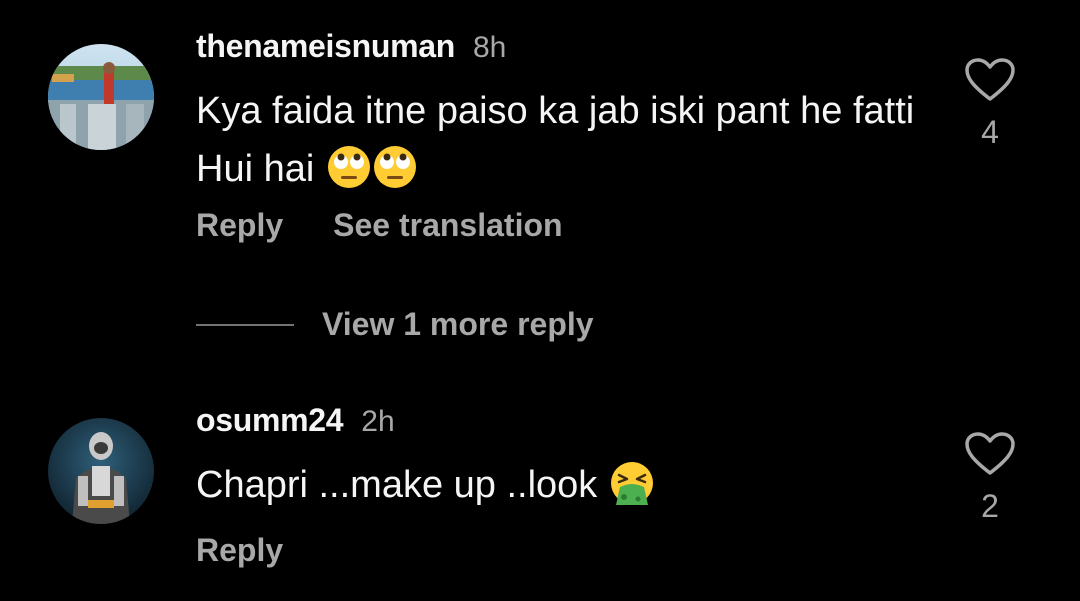 This screenshot has width=1080, height=601. Describe the element at coordinates (990, 478) in the screenshot. I see `like-control: 2` at that location.